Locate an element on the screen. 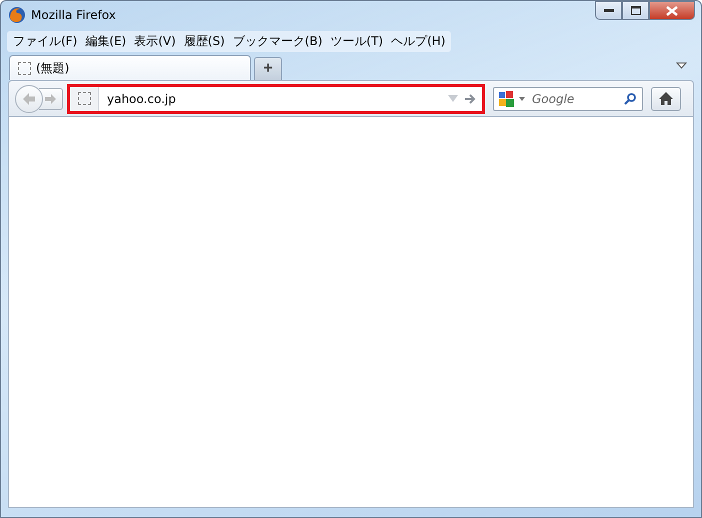 This screenshot has width=702, height=518. maximize-button is located at coordinates (635, 10).